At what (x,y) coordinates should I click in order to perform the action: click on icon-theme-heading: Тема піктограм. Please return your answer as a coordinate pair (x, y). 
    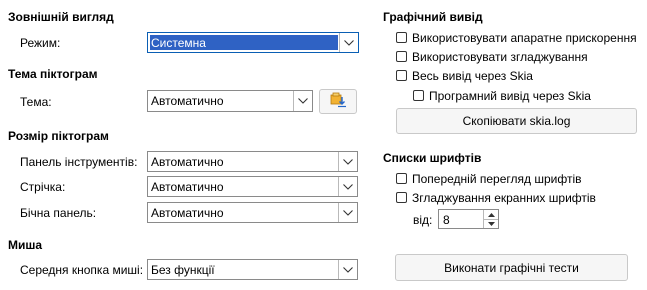
    Looking at the image, I should click on (53, 74).